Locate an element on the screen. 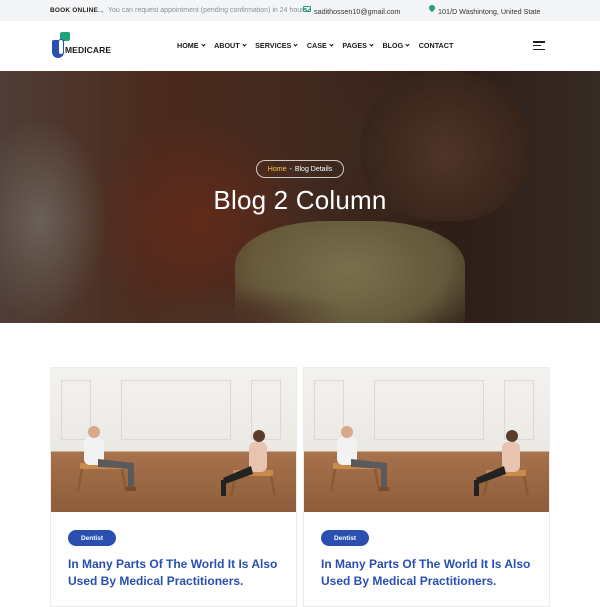 This screenshot has height=607, width=600. nav-item-about: ABOUT is located at coordinates (230, 45).